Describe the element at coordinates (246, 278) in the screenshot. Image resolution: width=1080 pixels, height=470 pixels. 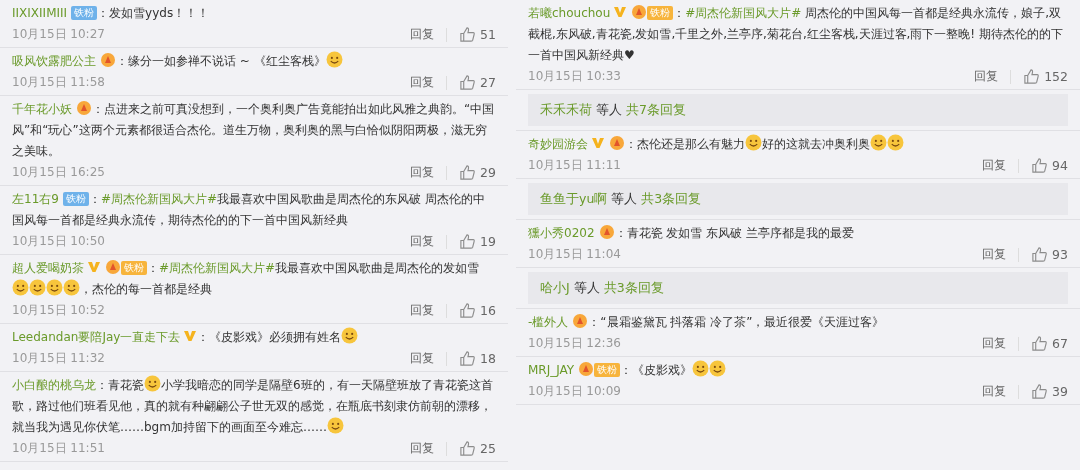
I see `comment-text: 超人爱喝奶茶 铁粉 ：#周杰伦新国风大片#我最喜欢中国风歌曲是周杰伦的发如雪 ，杰伦的每一首都是经典` at that location.